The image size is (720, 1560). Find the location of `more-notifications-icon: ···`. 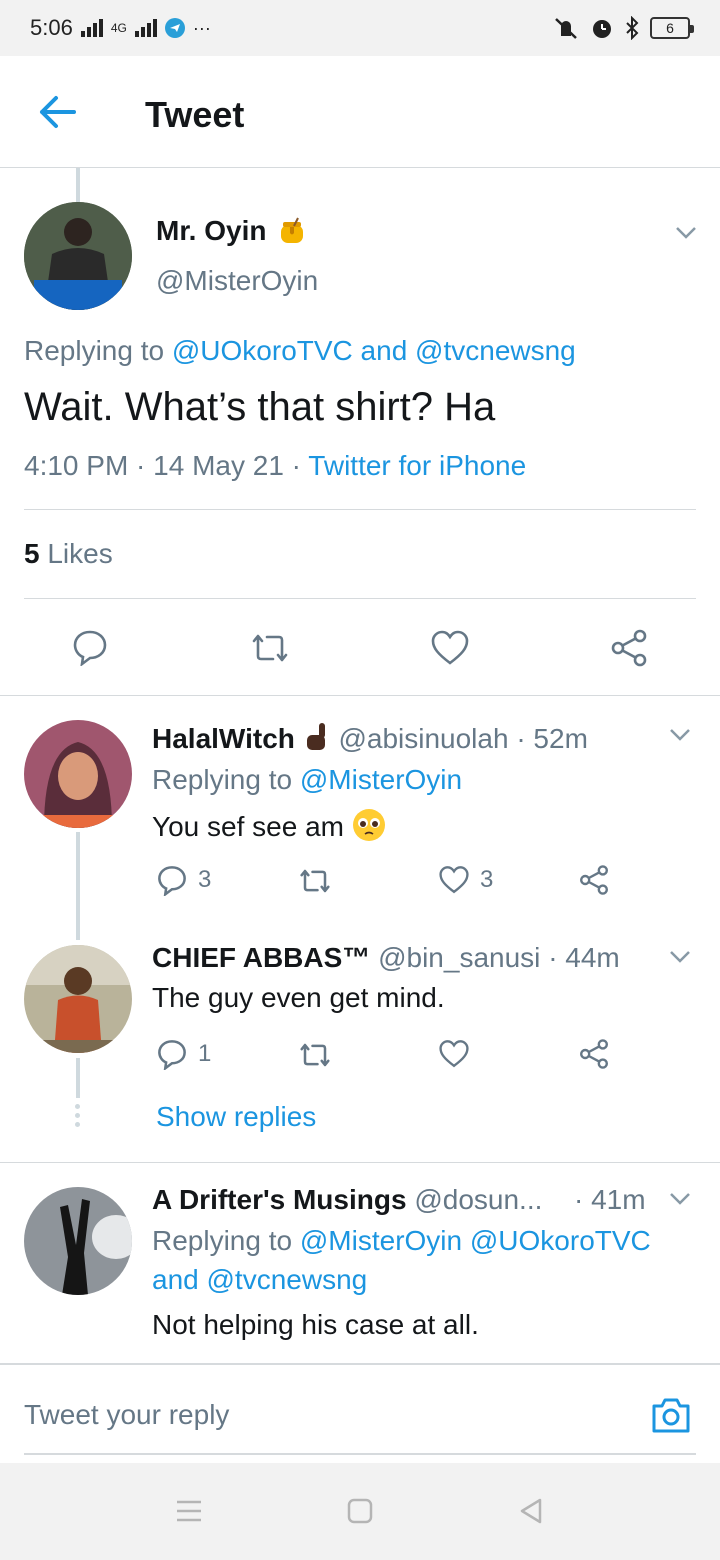

more-notifications-icon: ··· is located at coordinates (201, 27).